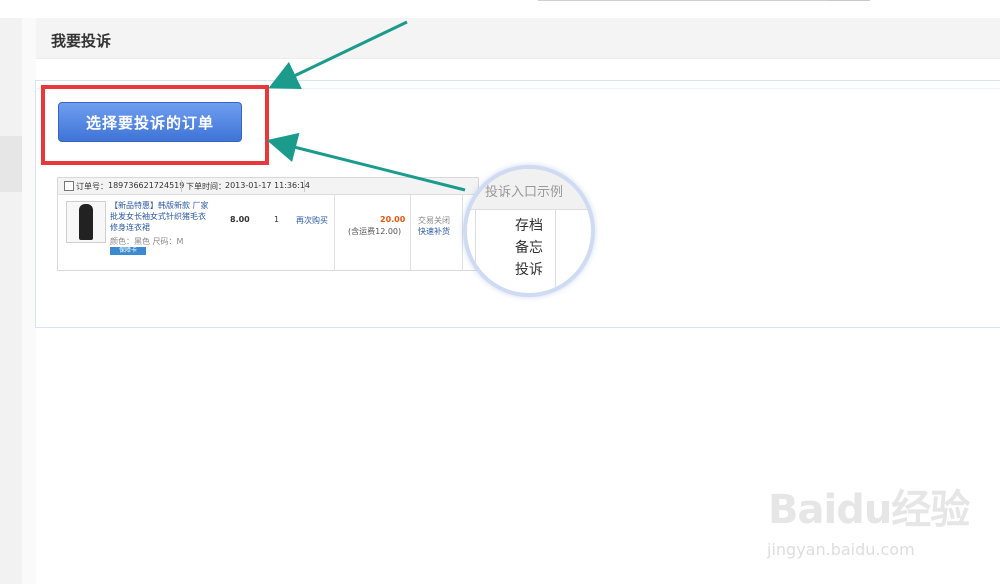  Describe the element at coordinates (529, 247) in the screenshot. I see `memo-link: 备忘` at that location.